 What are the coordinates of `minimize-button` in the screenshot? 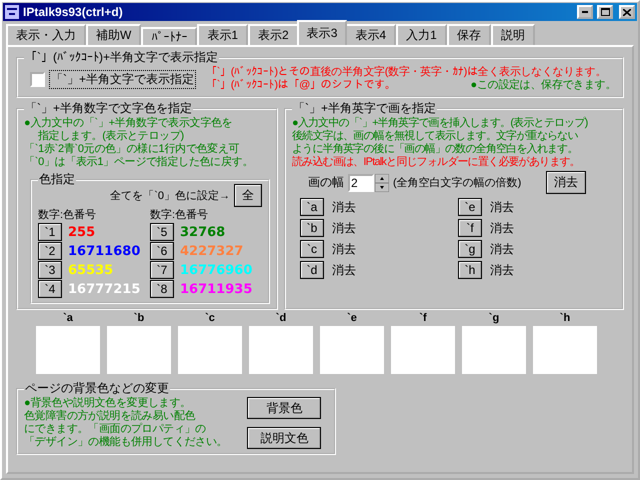 It's located at (585, 12).